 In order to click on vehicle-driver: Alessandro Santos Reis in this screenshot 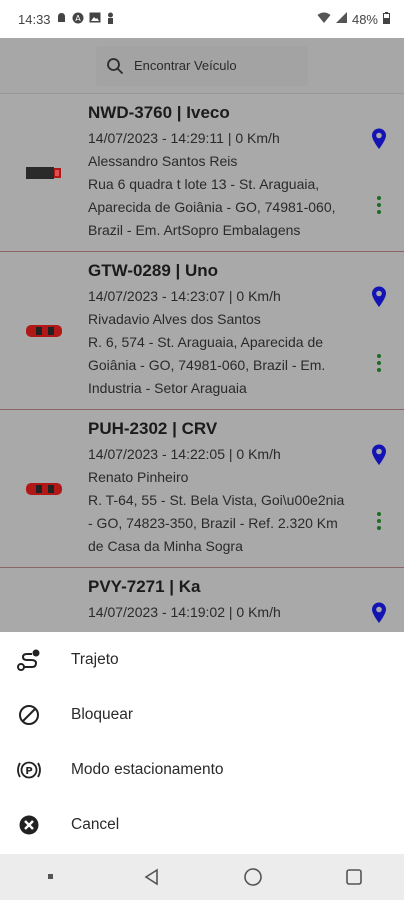, I will do `click(163, 161)`.